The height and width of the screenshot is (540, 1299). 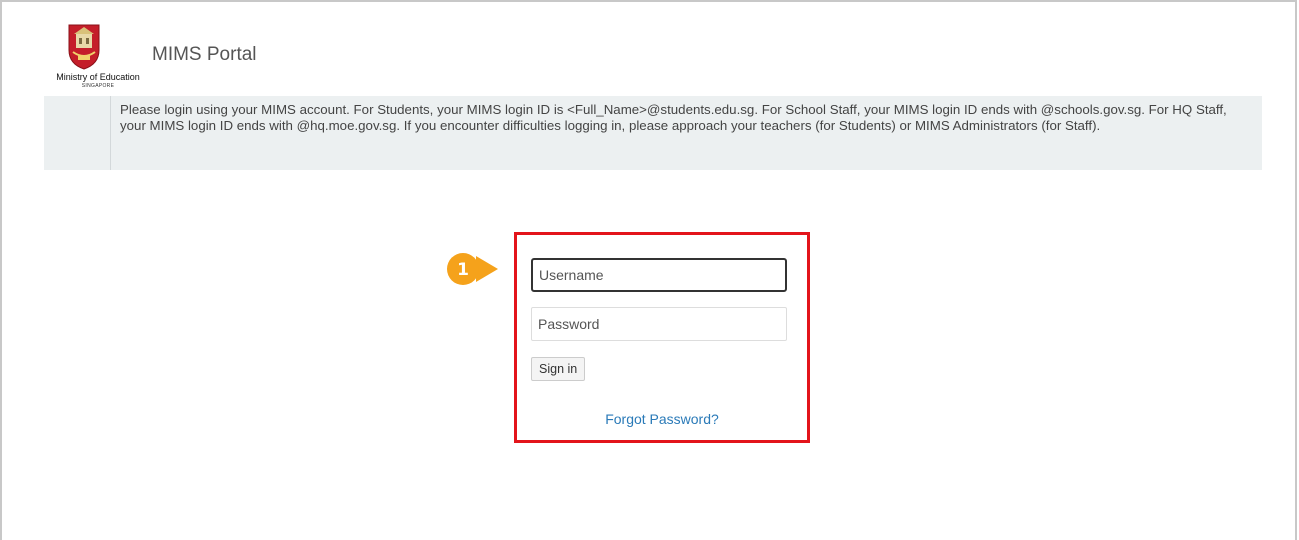 What do you see at coordinates (659, 324) in the screenshot?
I see `password-input` at bounding box center [659, 324].